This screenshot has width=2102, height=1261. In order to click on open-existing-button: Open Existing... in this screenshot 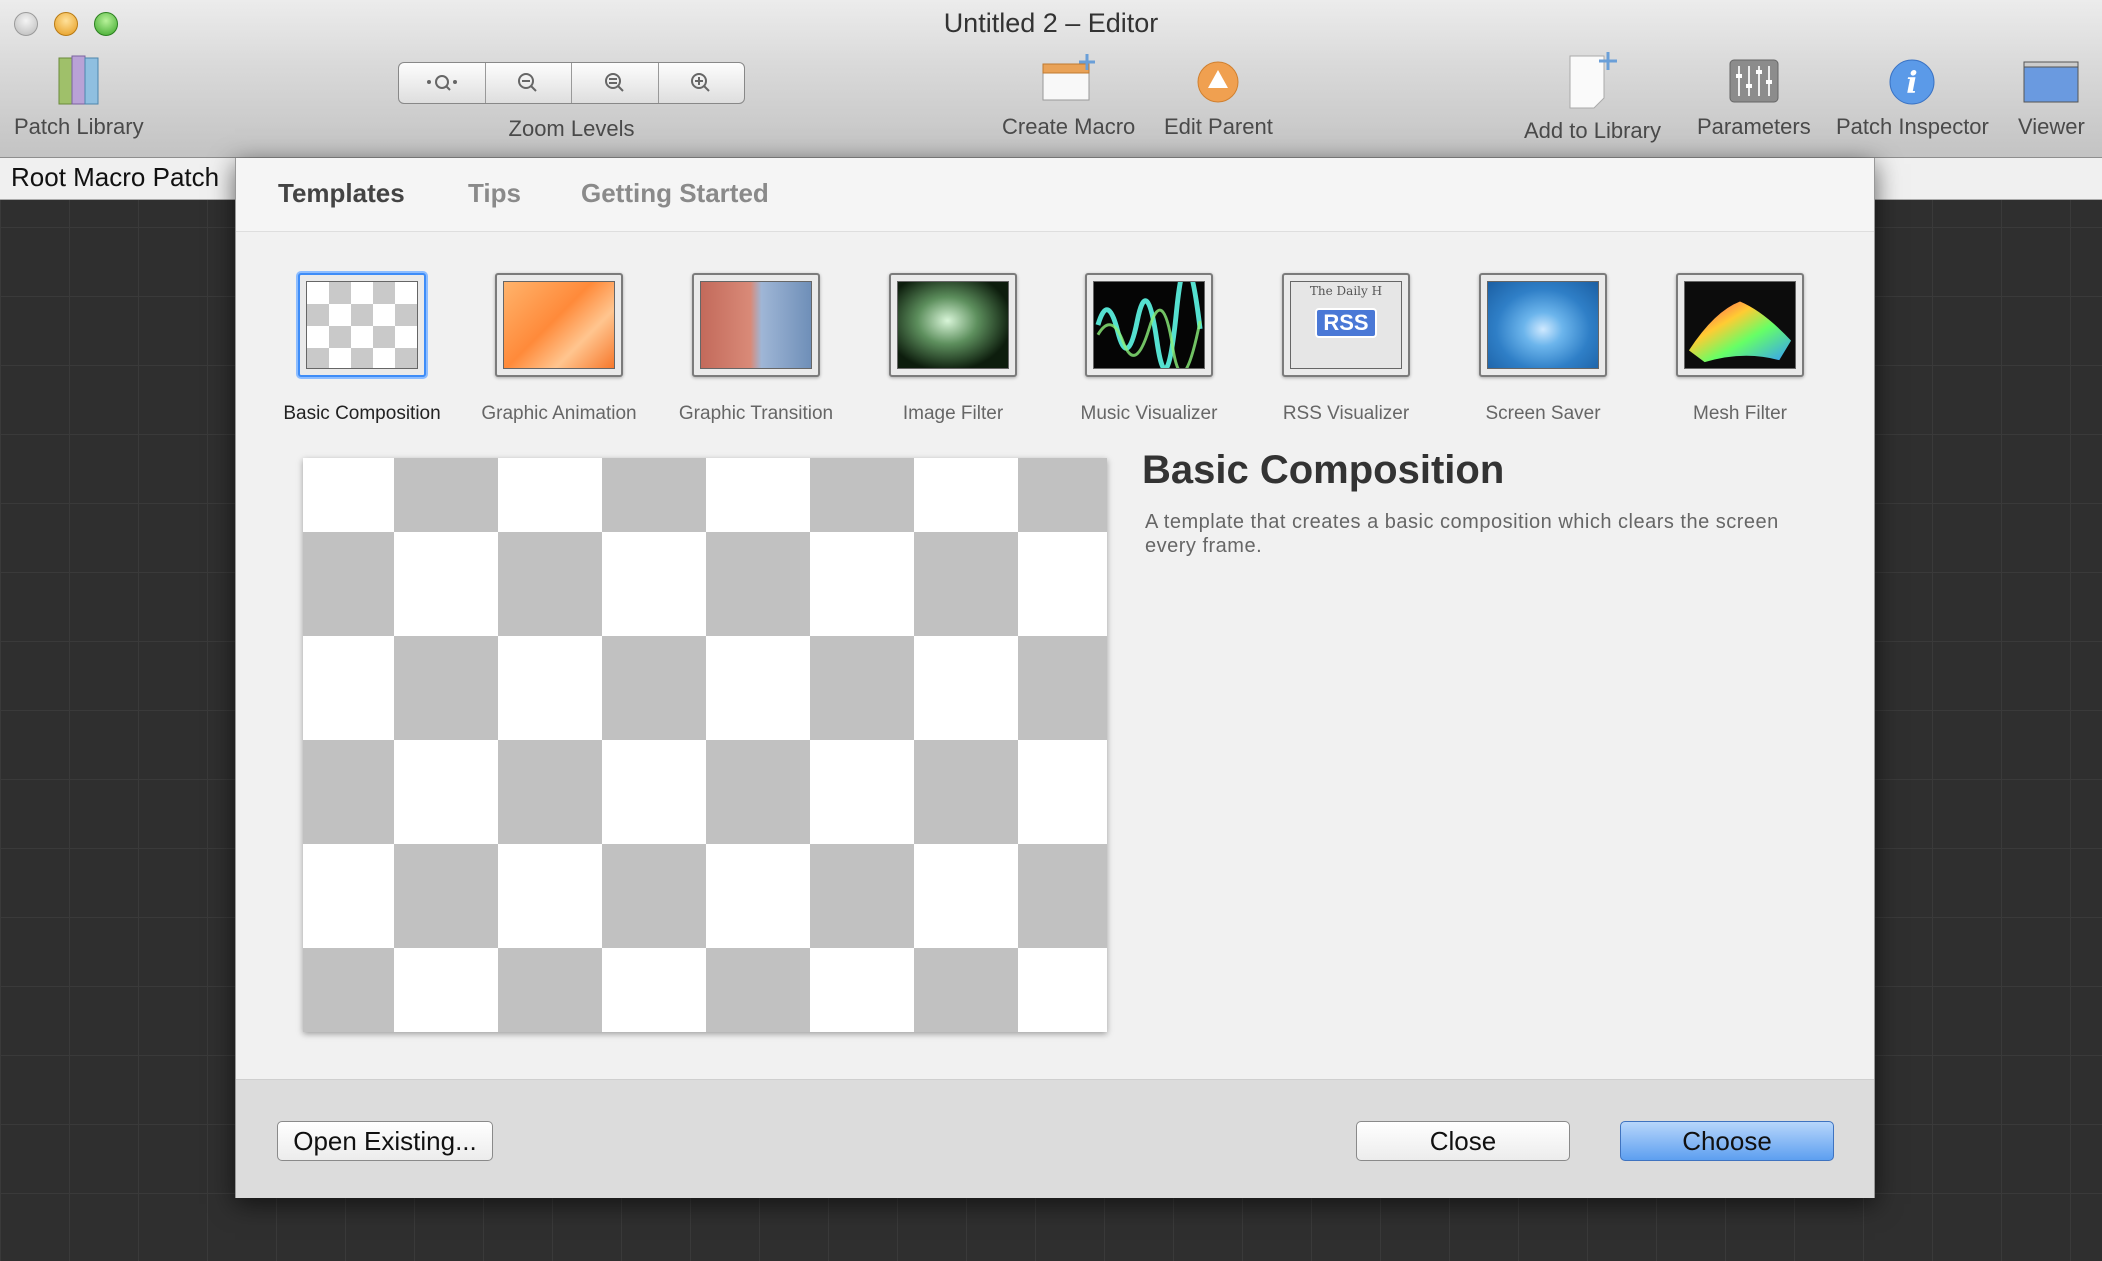, I will do `click(385, 1141)`.